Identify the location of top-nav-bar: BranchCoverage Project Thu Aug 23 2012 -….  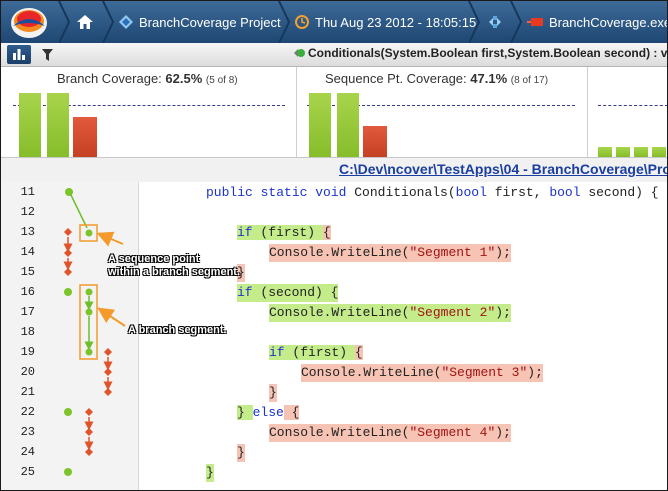
(334, 22).